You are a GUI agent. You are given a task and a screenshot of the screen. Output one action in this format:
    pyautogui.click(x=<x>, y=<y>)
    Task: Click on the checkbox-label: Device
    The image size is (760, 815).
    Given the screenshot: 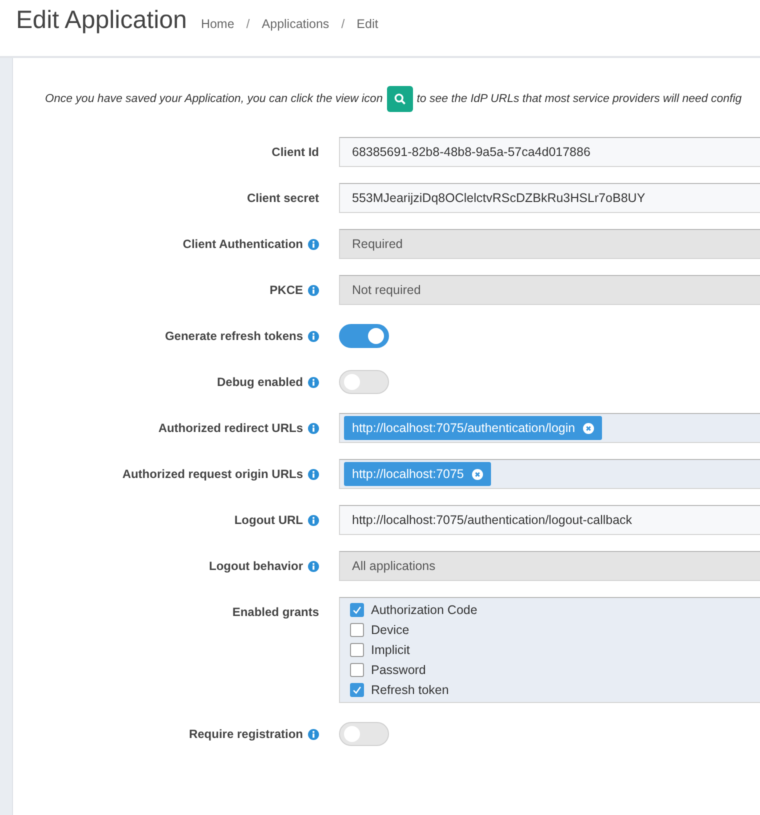 What is the action you would take?
    pyautogui.click(x=390, y=630)
    